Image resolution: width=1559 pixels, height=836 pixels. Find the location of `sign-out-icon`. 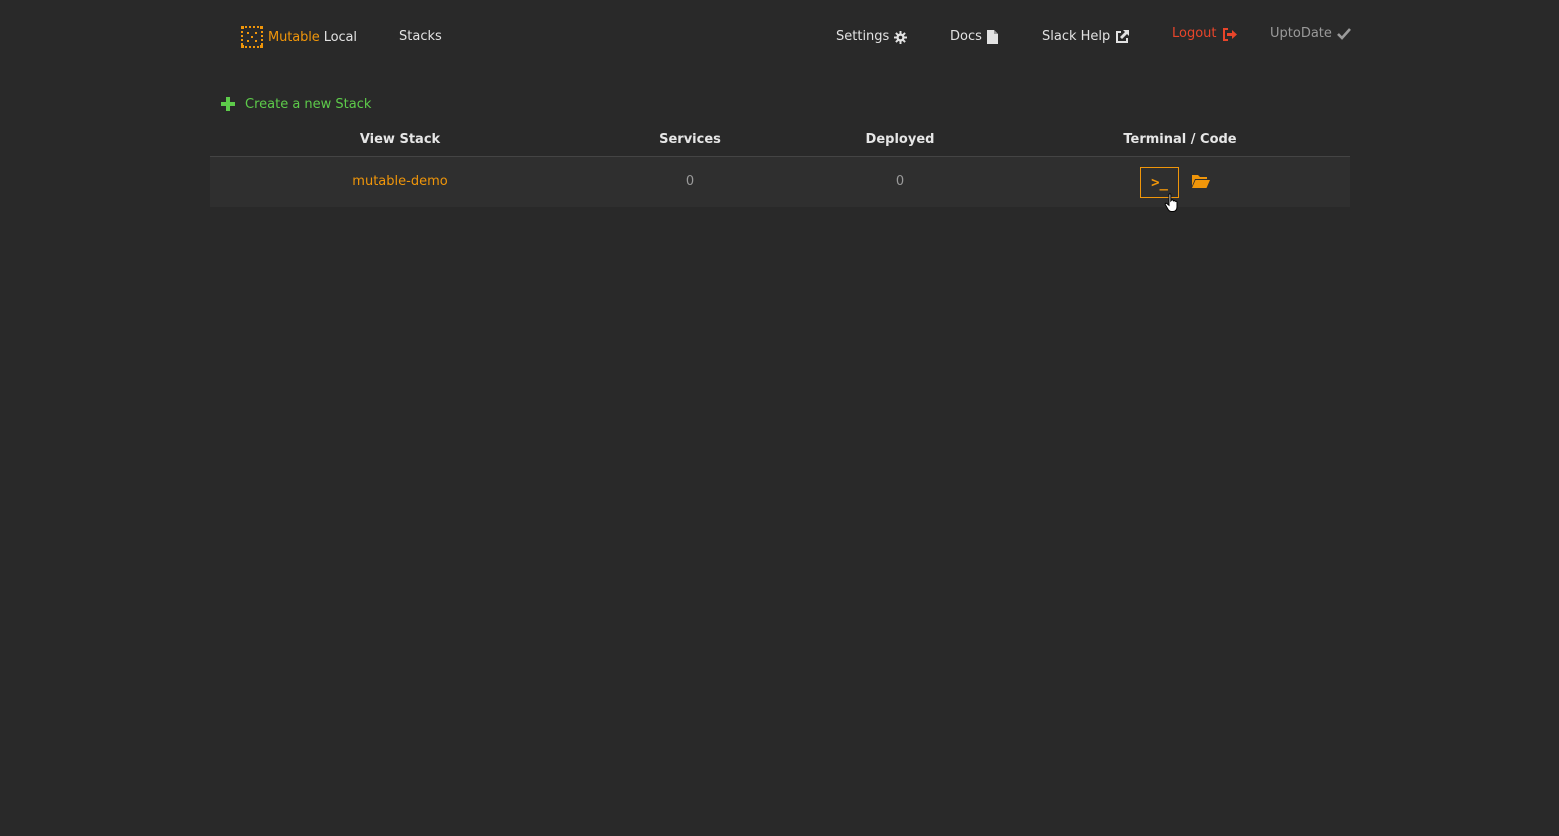

sign-out-icon is located at coordinates (1229, 34).